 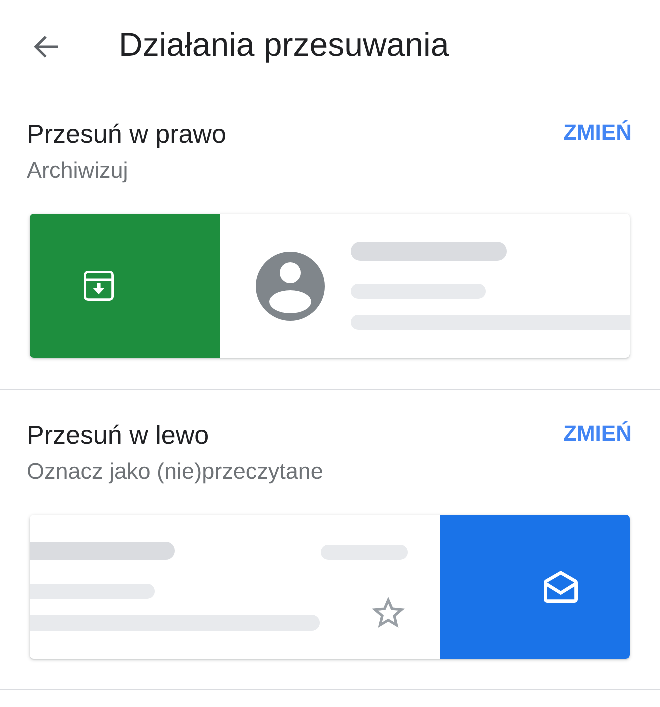 What do you see at coordinates (561, 586) in the screenshot?
I see `envelope-open-icon` at bounding box center [561, 586].